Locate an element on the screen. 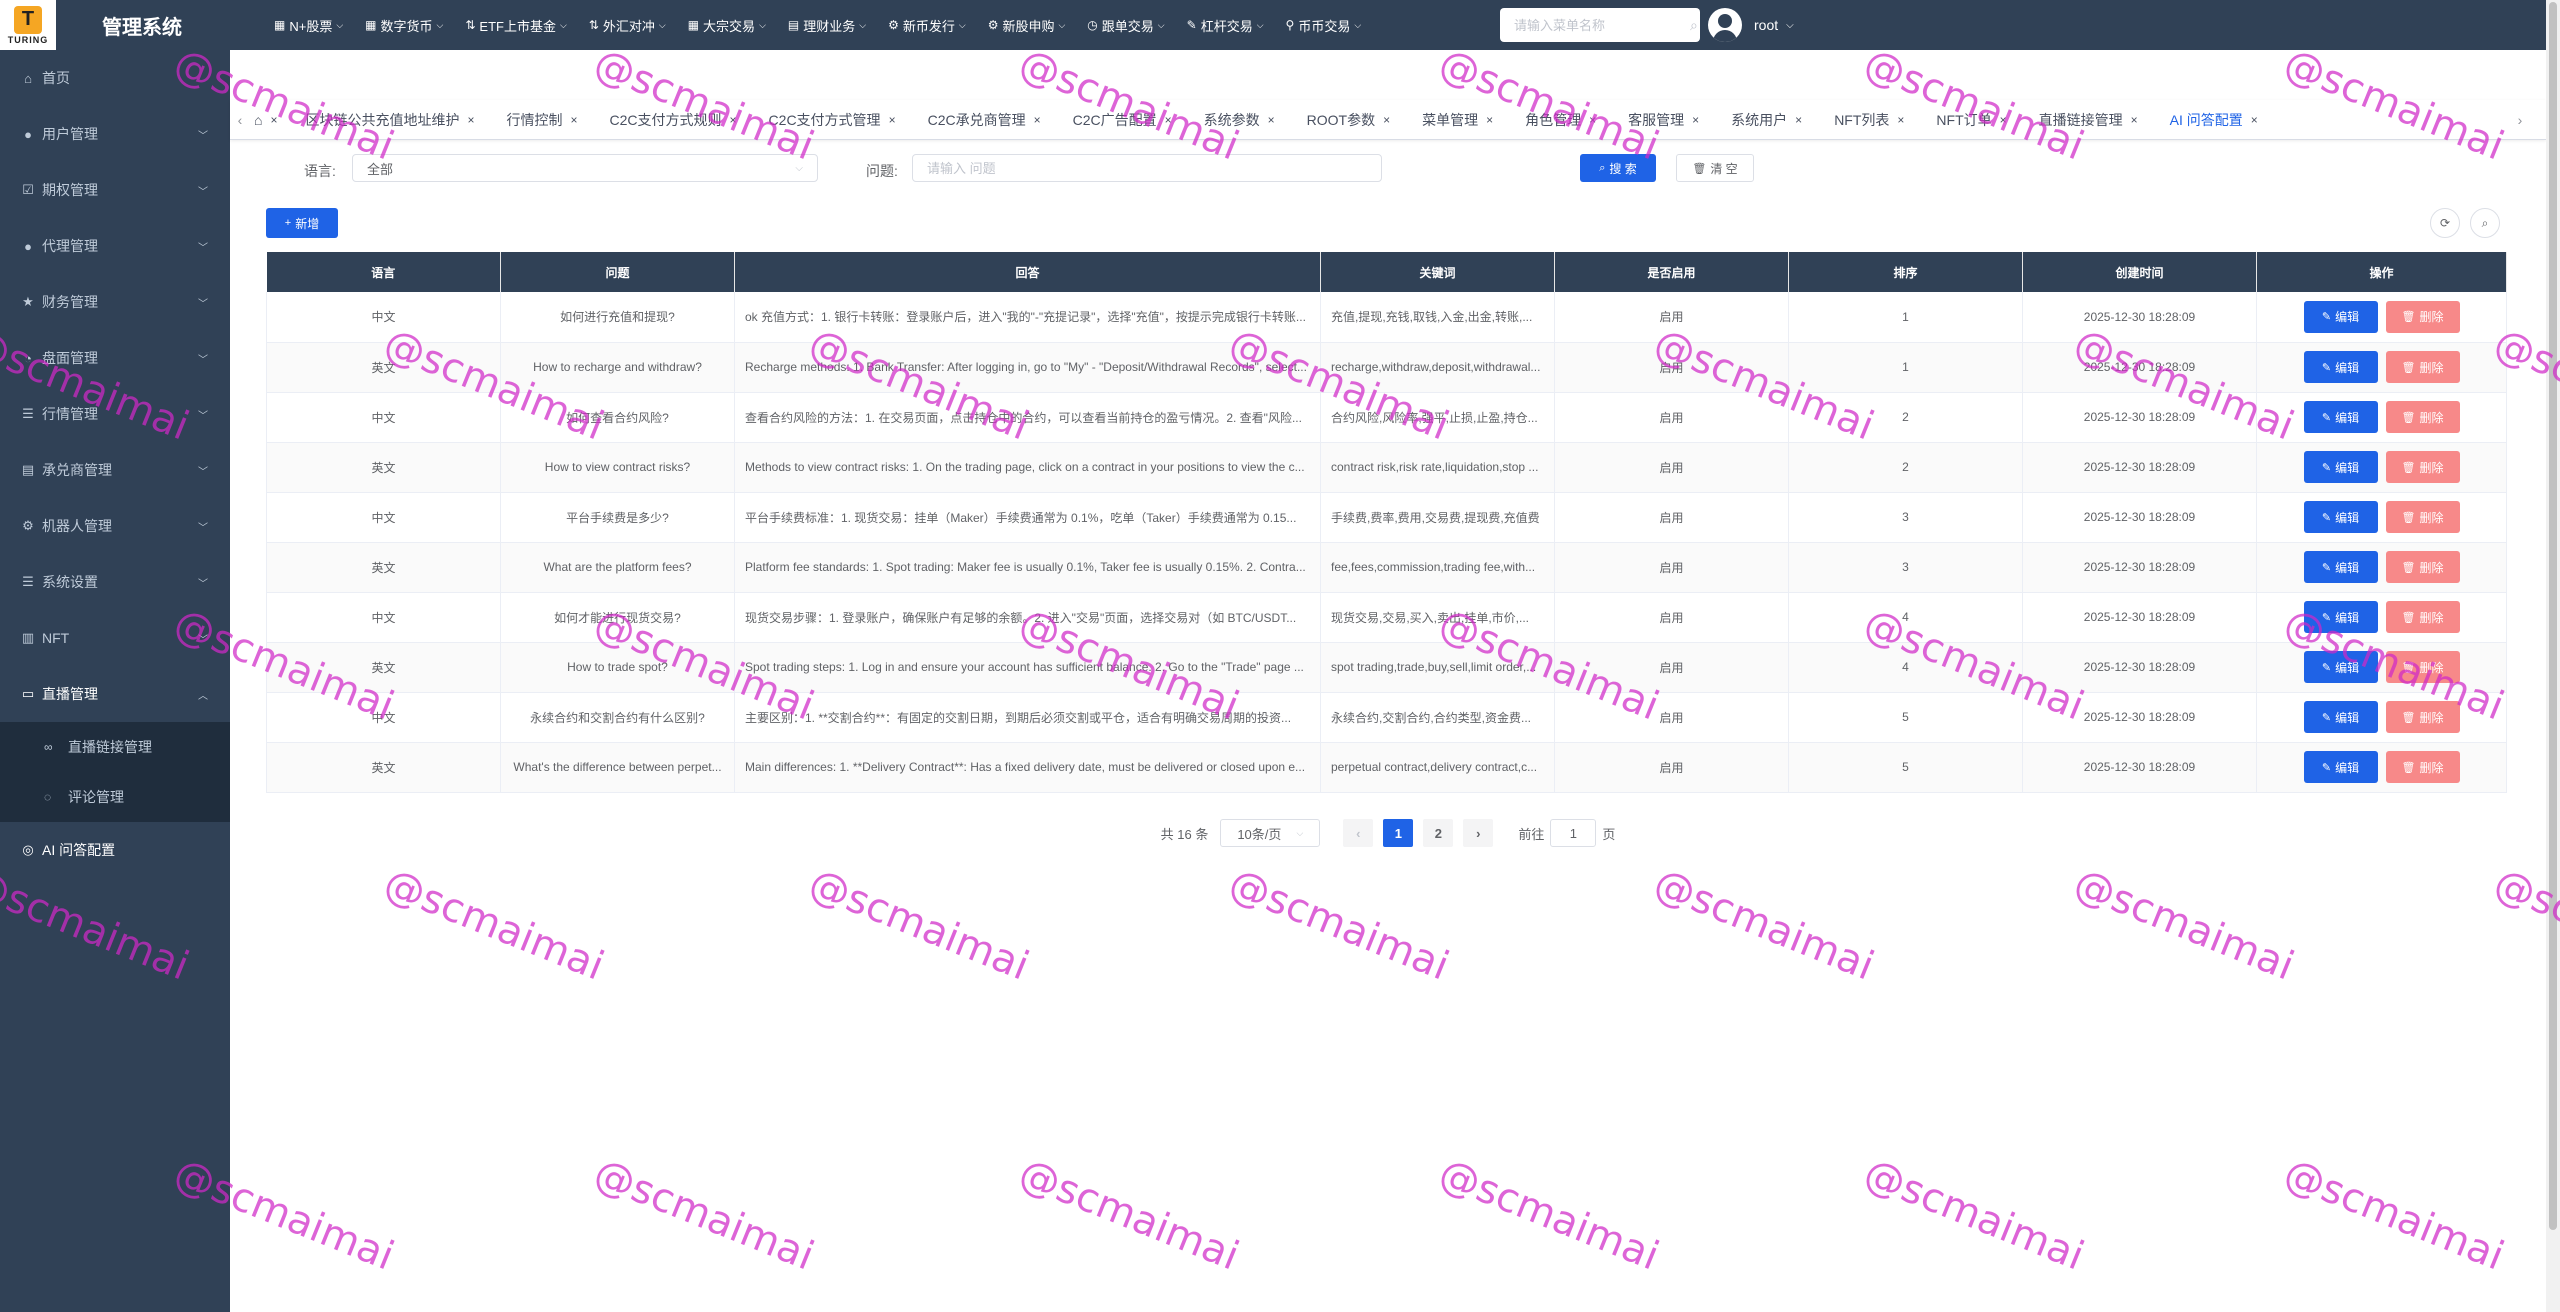 The height and width of the screenshot is (1312, 2560). sidebar-item: ▤ 承兑商管理 ﹀ is located at coordinates (115, 470).